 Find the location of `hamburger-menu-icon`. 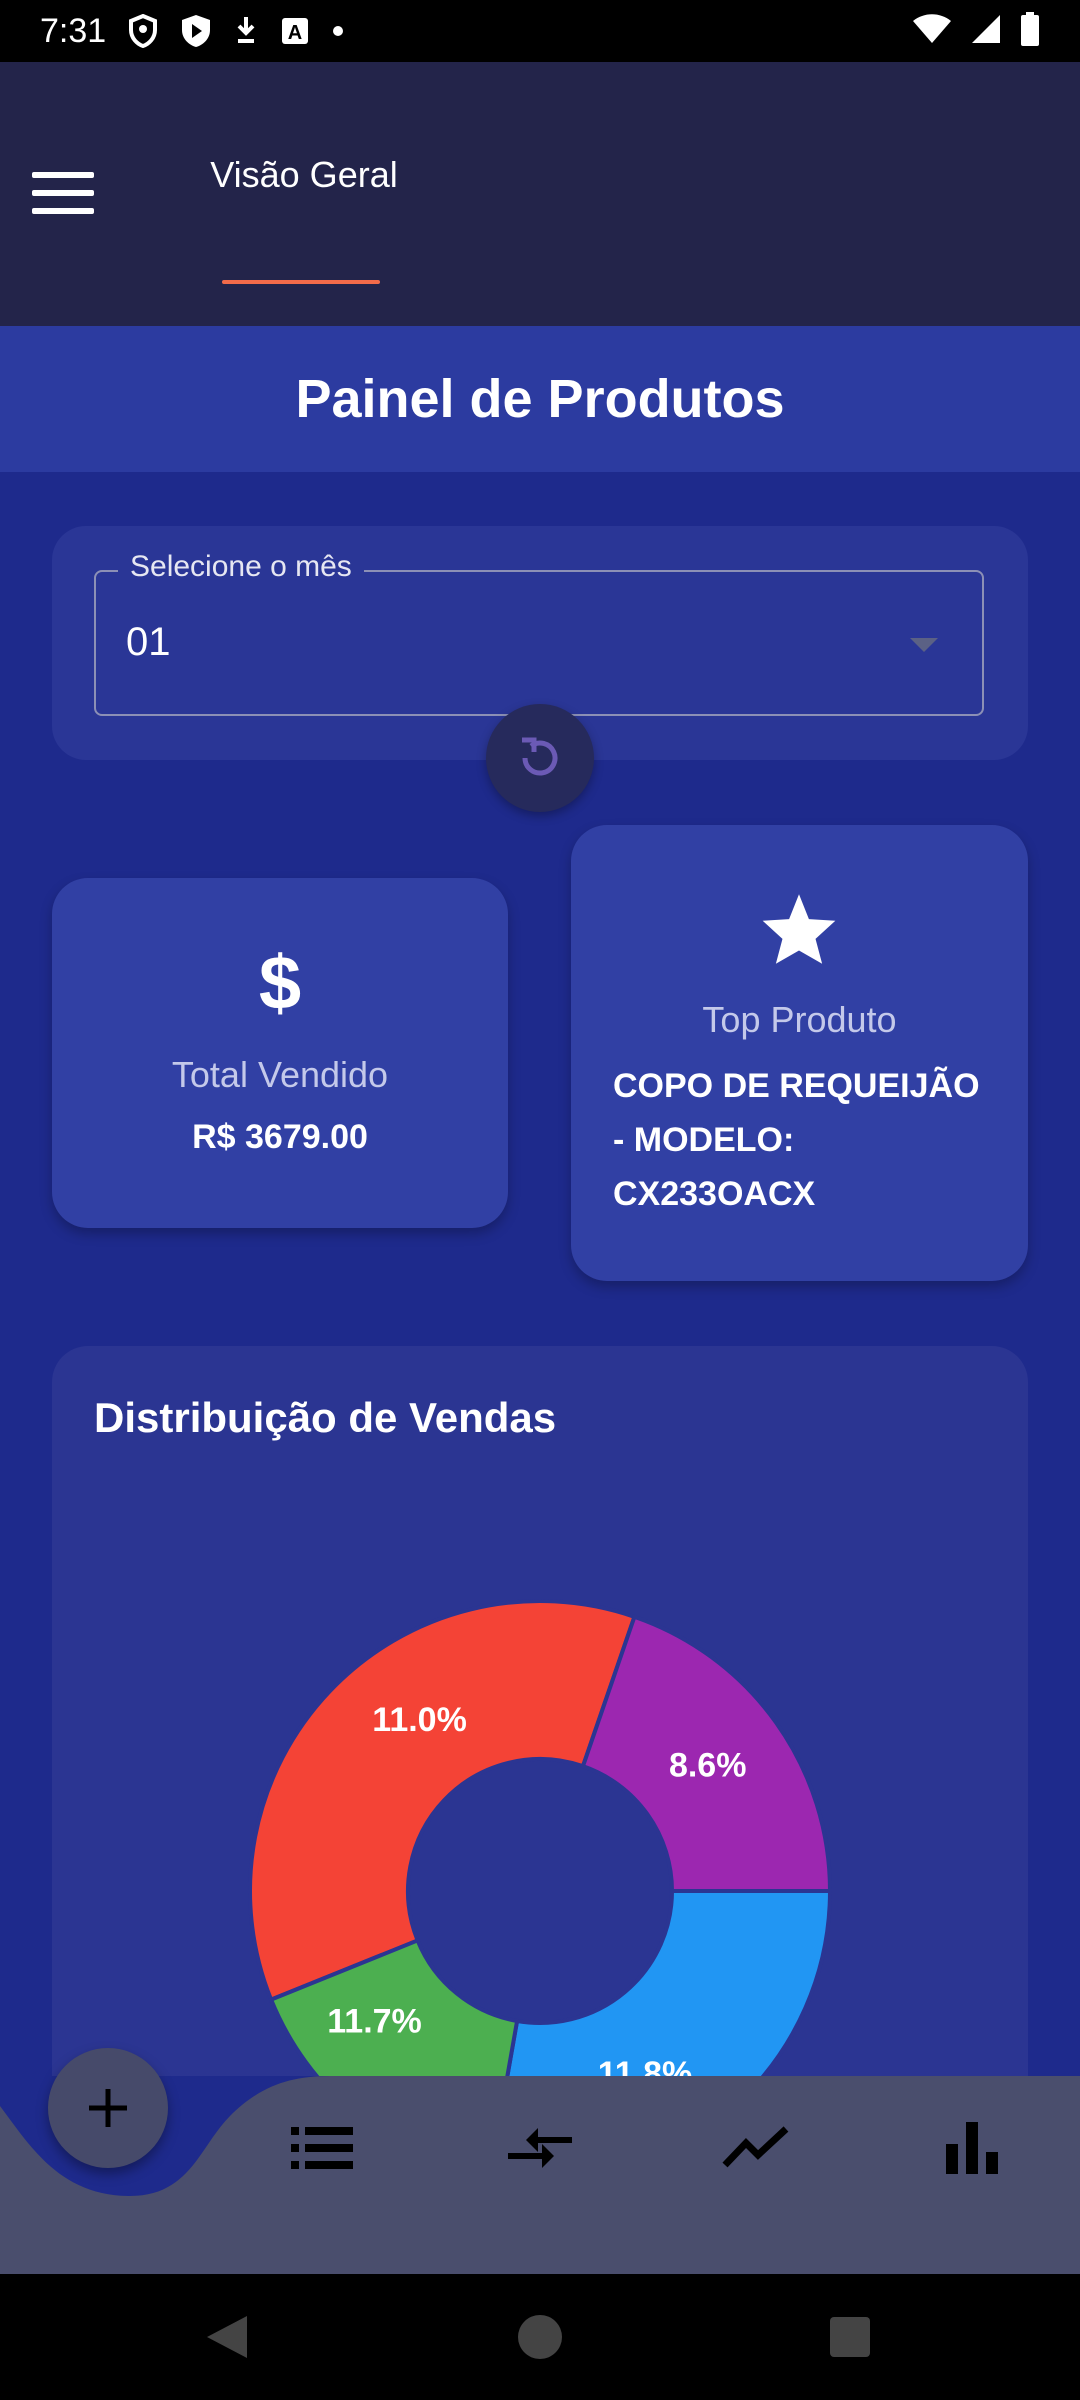

hamburger-menu-icon is located at coordinates (63, 197).